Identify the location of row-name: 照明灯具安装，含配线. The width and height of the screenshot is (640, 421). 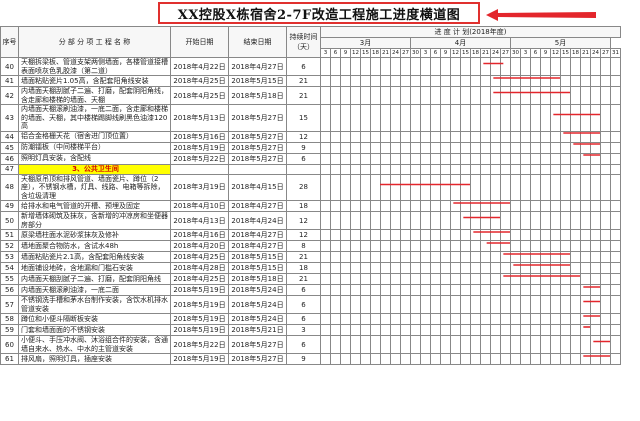
(94, 158).